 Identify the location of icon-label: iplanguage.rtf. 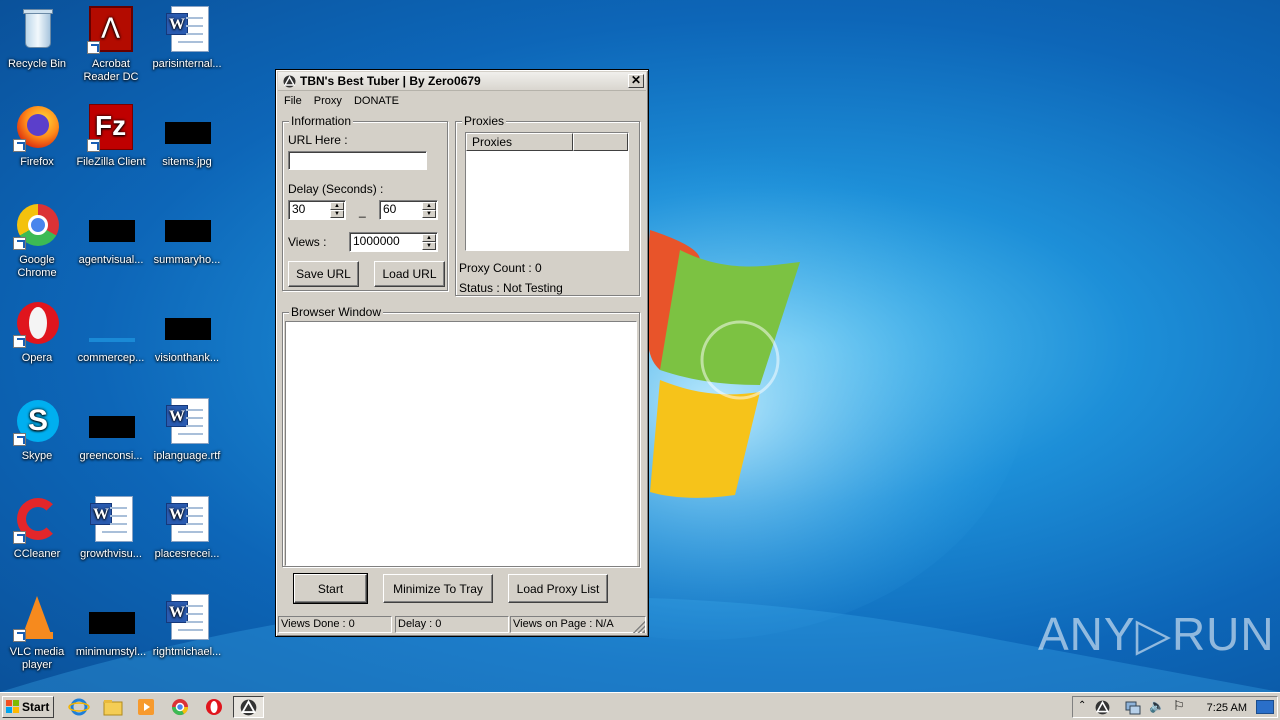
(187, 456).